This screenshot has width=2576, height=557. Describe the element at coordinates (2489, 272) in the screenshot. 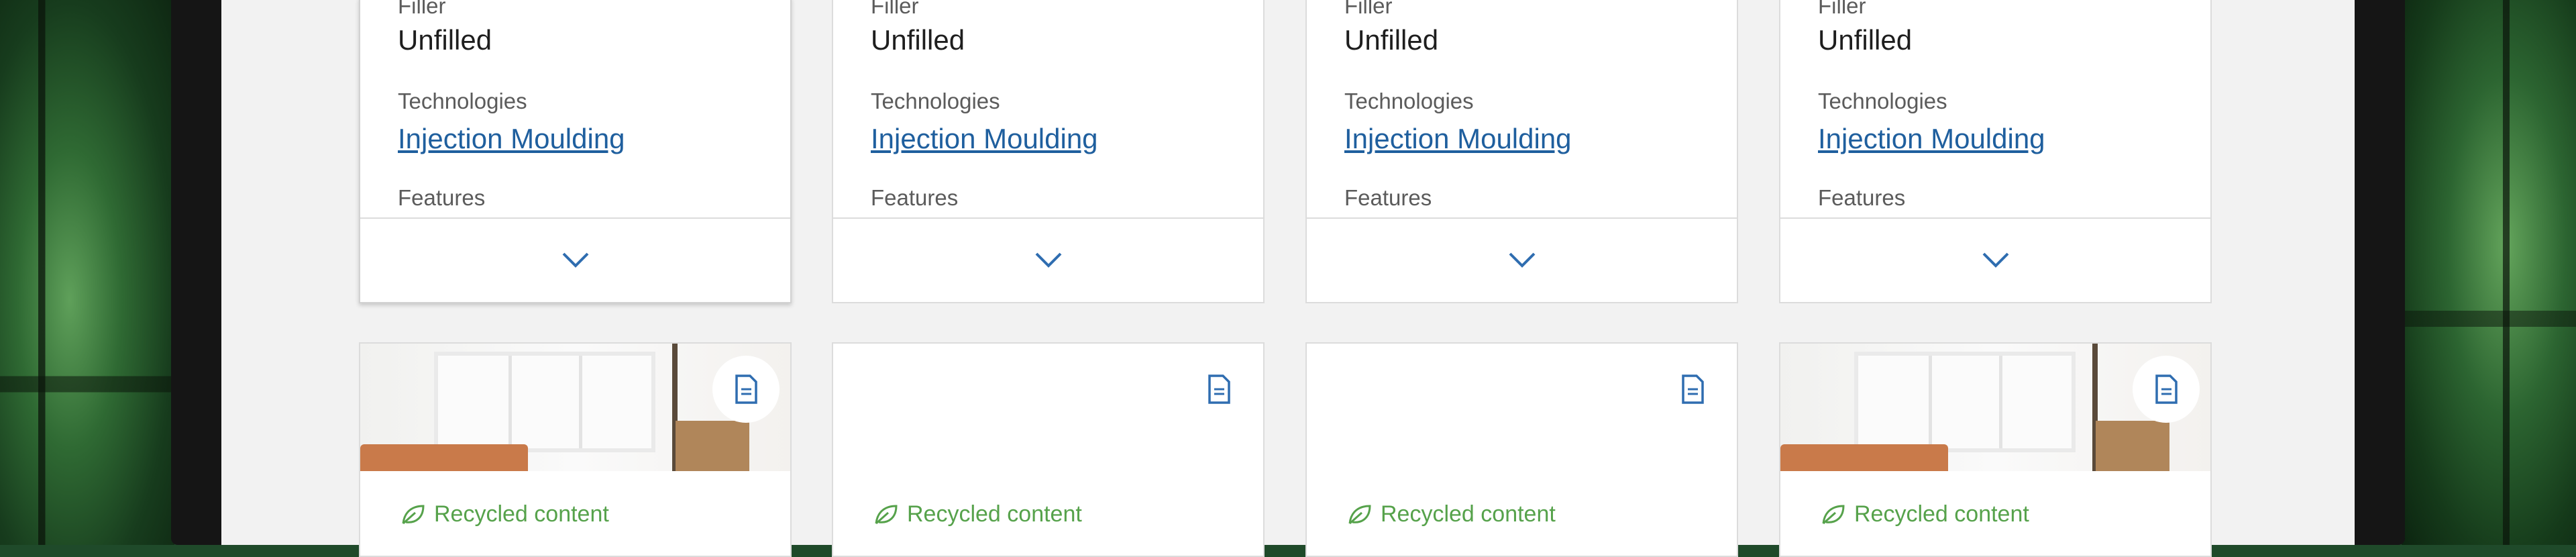

I see `background-right` at that location.